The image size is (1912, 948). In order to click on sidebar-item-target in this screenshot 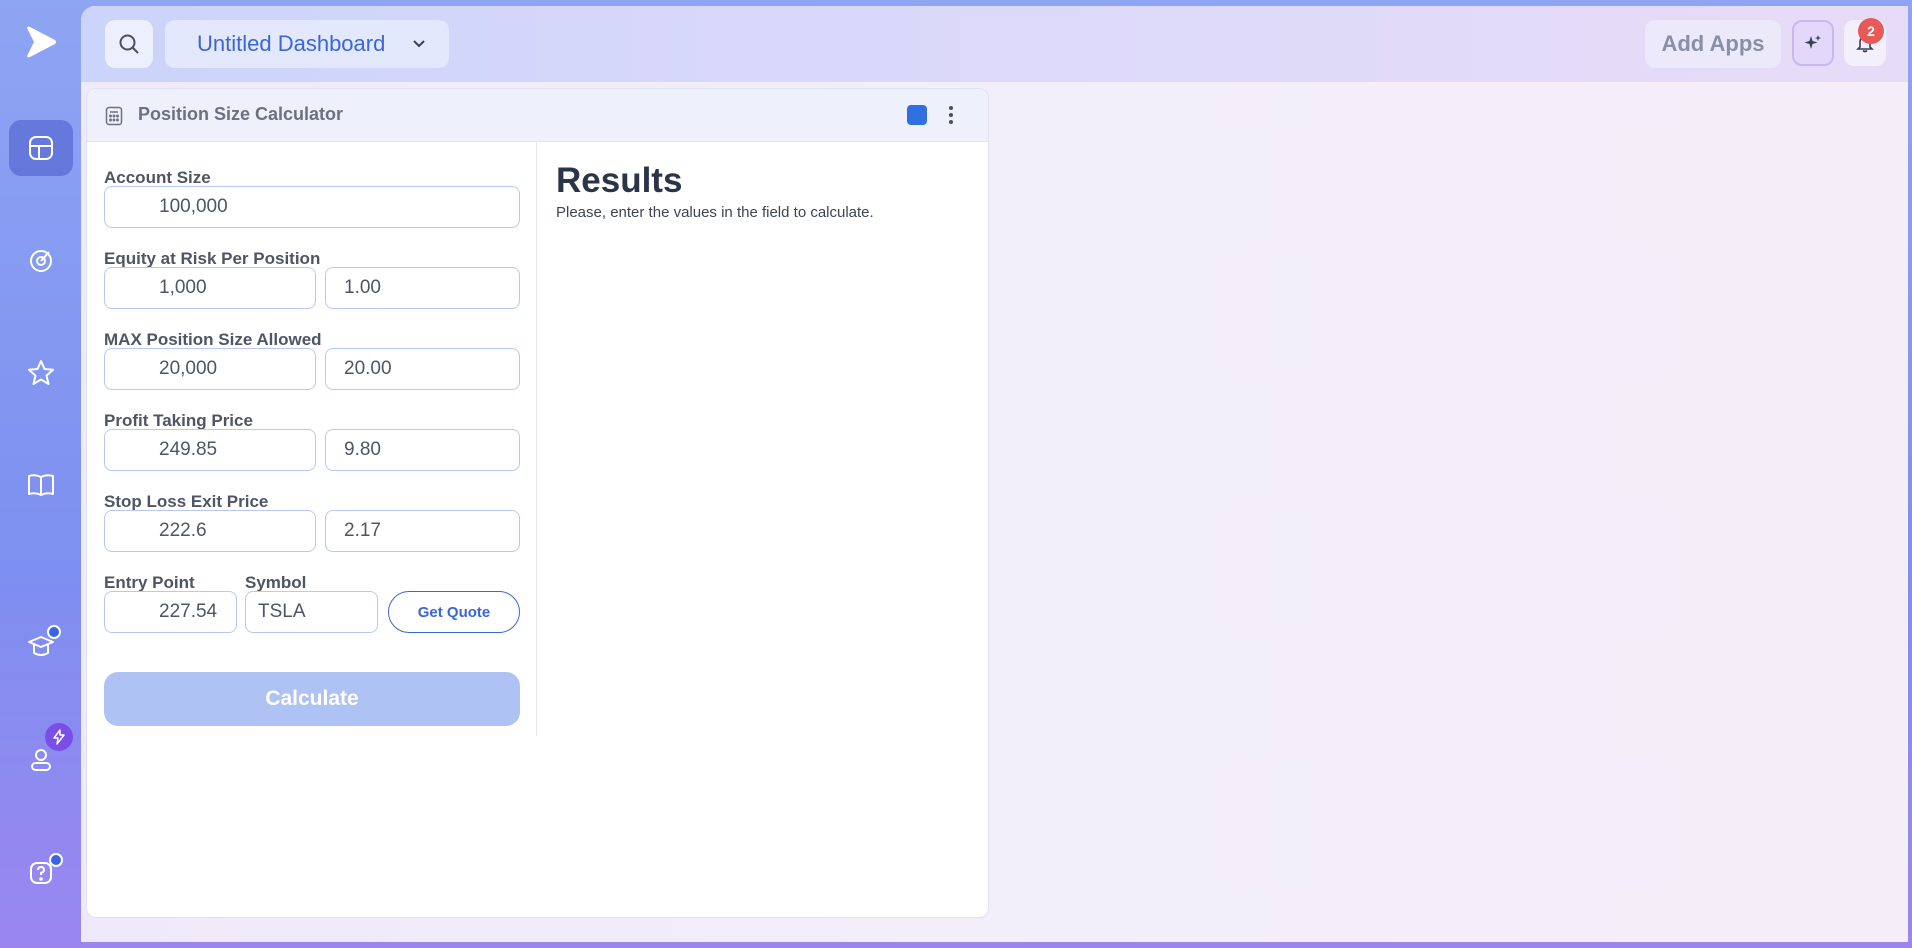, I will do `click(41, 260)`.